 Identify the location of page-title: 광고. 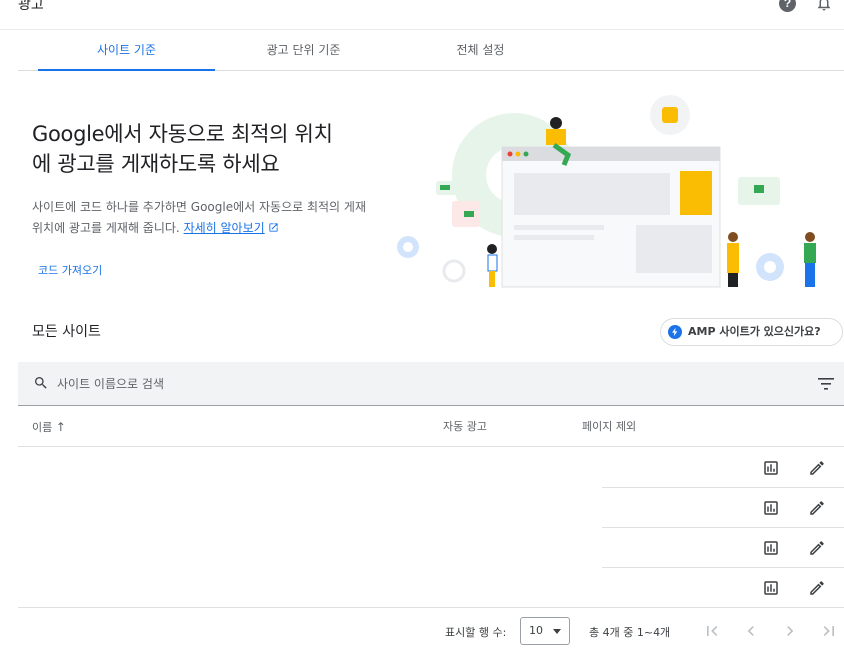
(31, 6).